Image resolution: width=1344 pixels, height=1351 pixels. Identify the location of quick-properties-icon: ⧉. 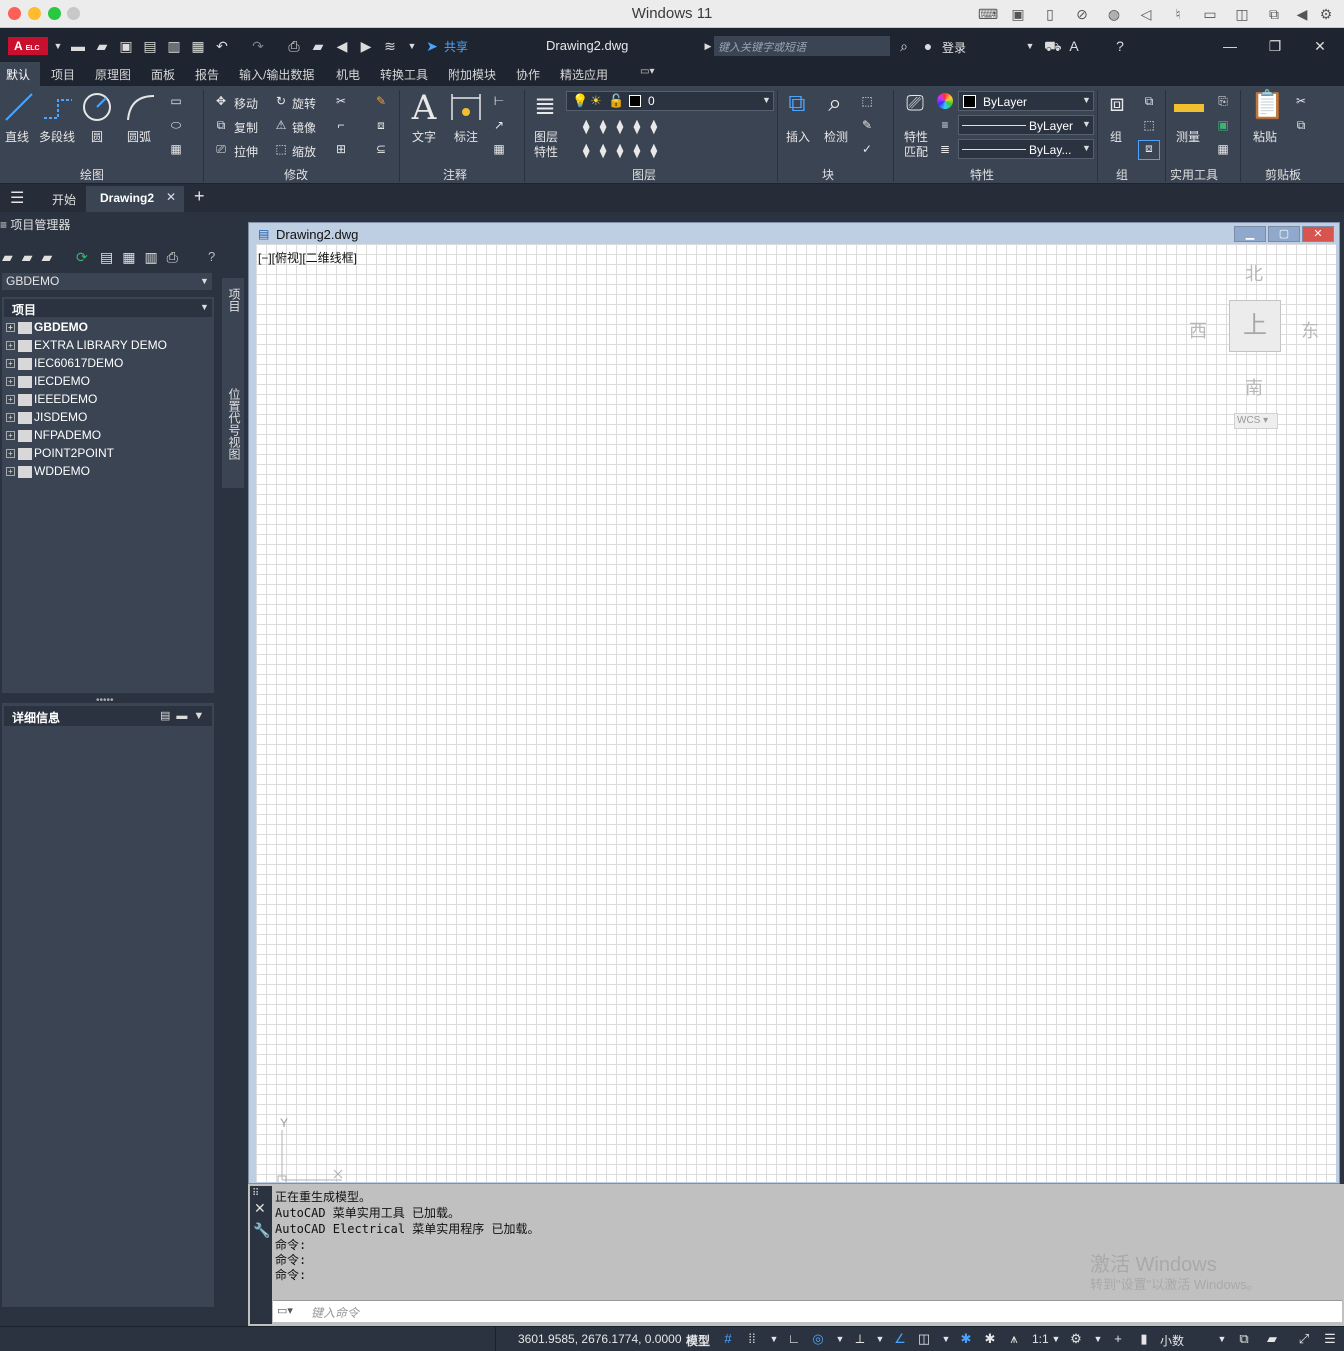
(1244, 1339).